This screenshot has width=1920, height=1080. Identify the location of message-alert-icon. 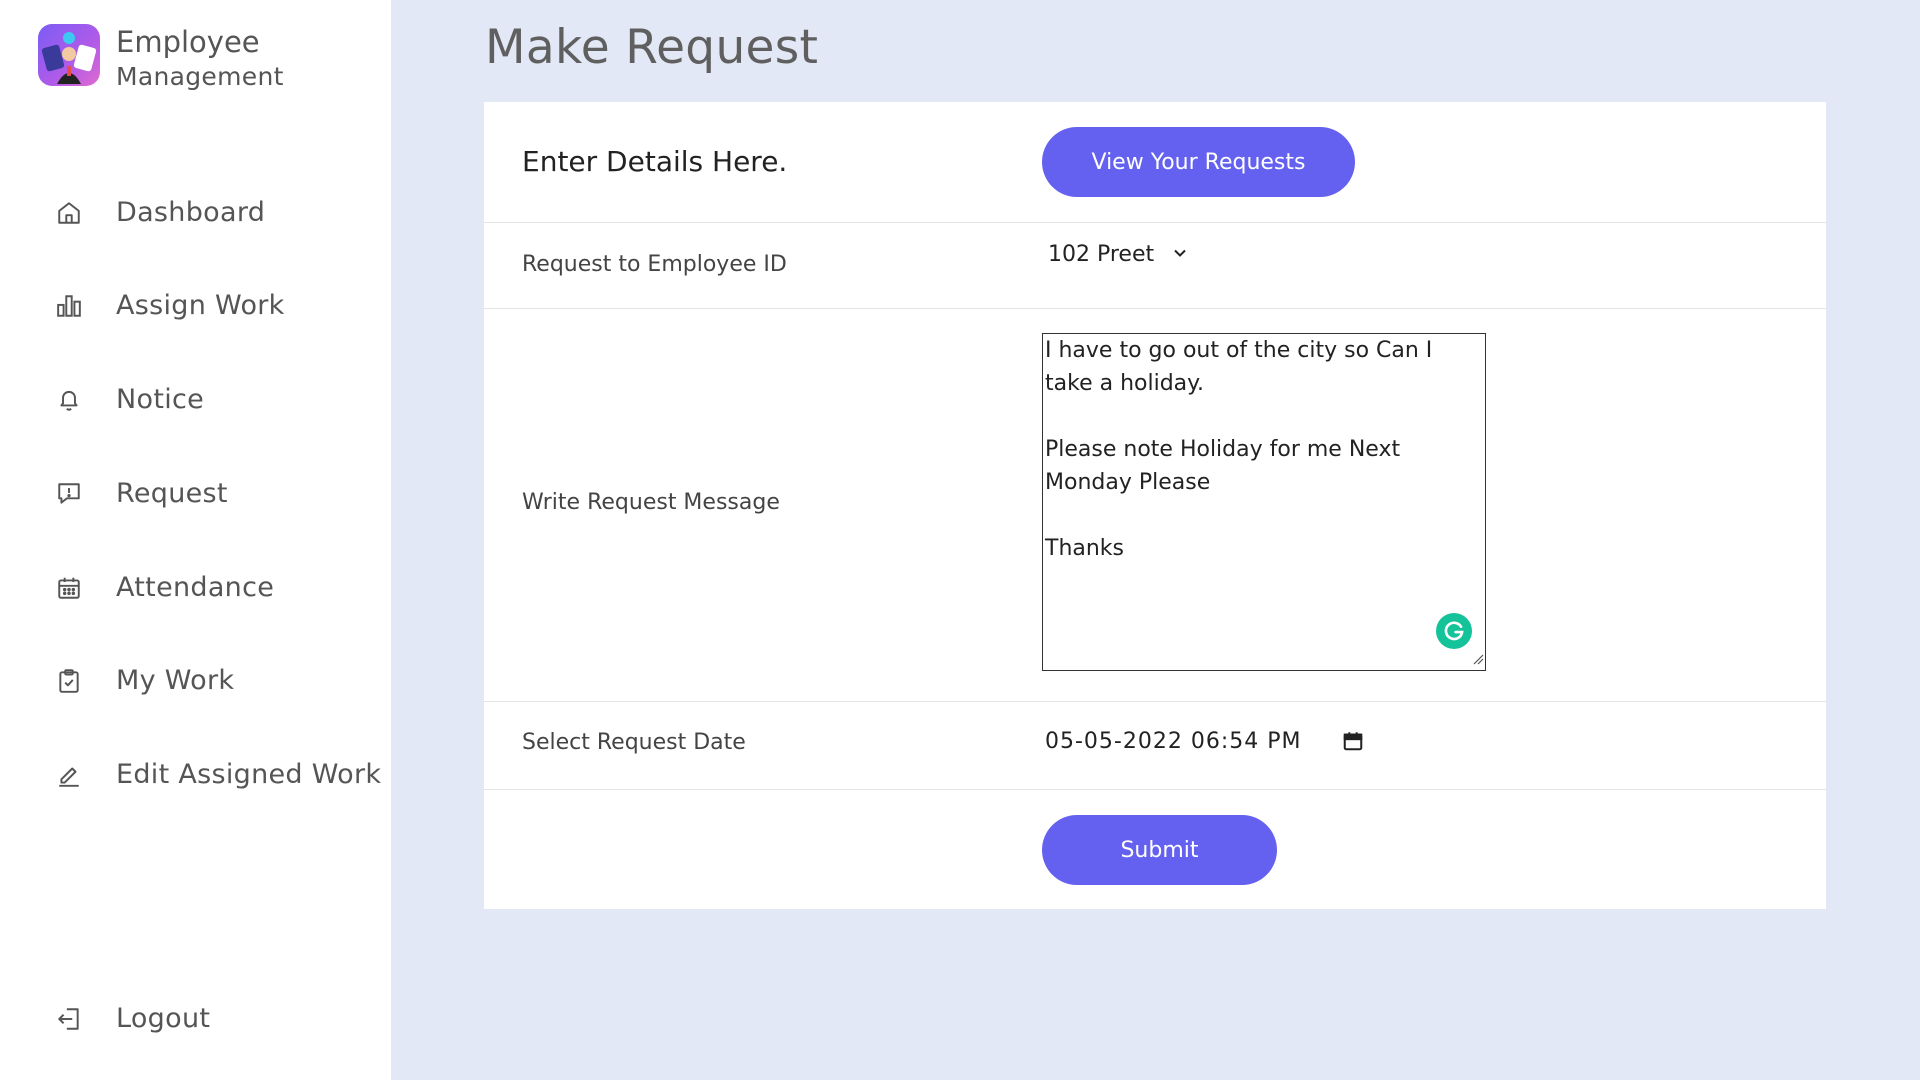
(69, 494).